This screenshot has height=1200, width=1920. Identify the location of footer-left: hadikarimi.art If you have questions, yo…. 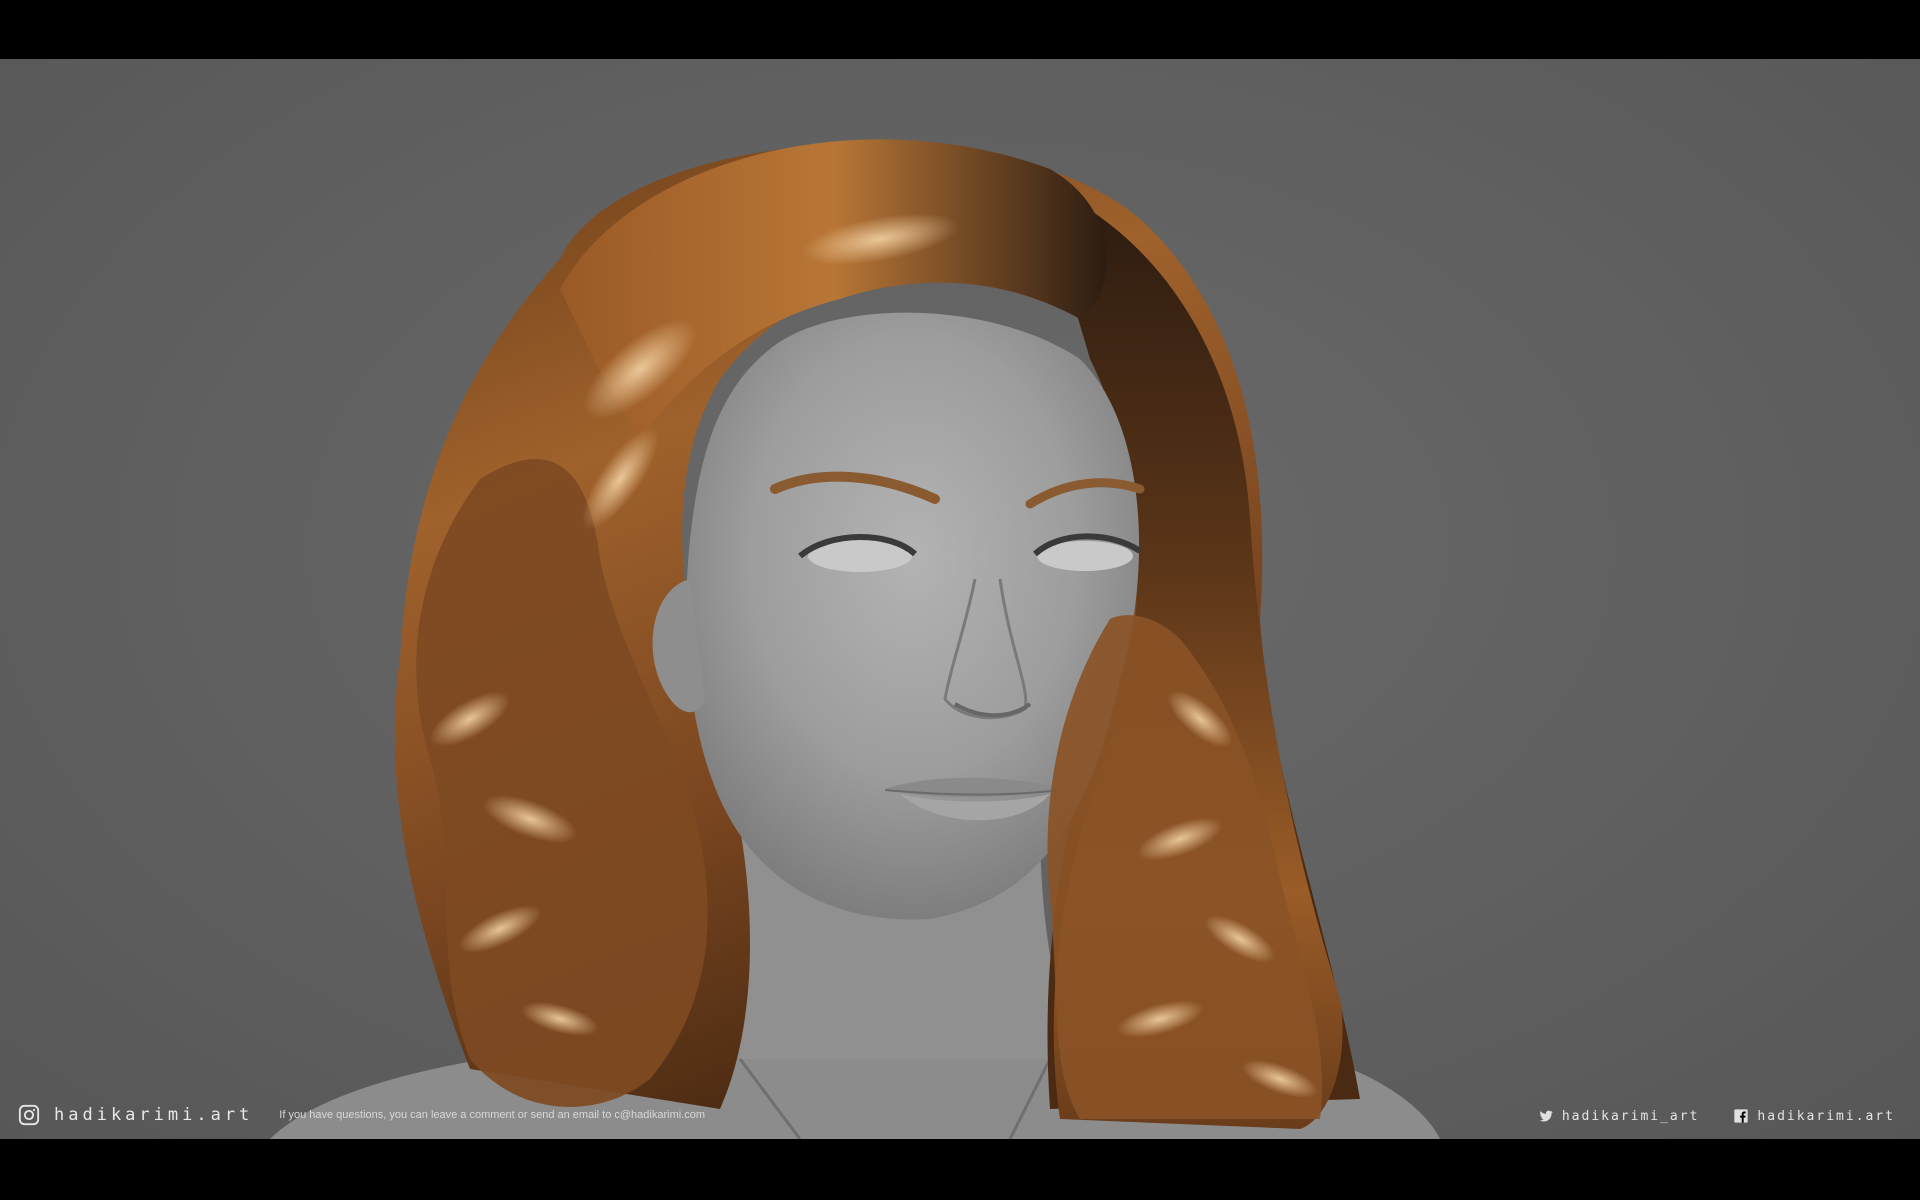
(361, 1115).